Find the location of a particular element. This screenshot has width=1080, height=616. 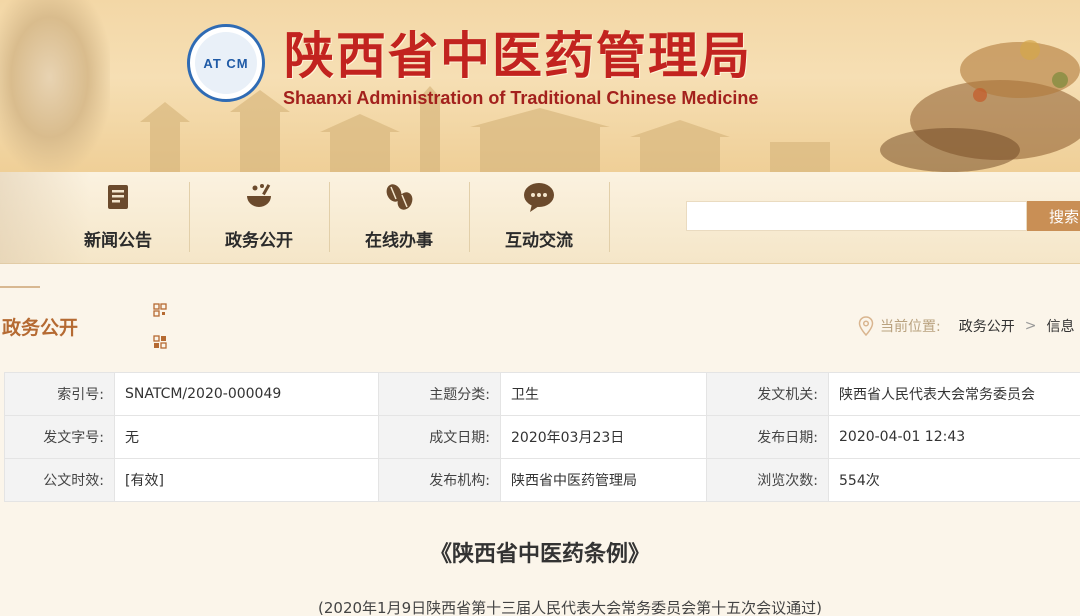

location-pin-icon is located at coordinates (866, 326).